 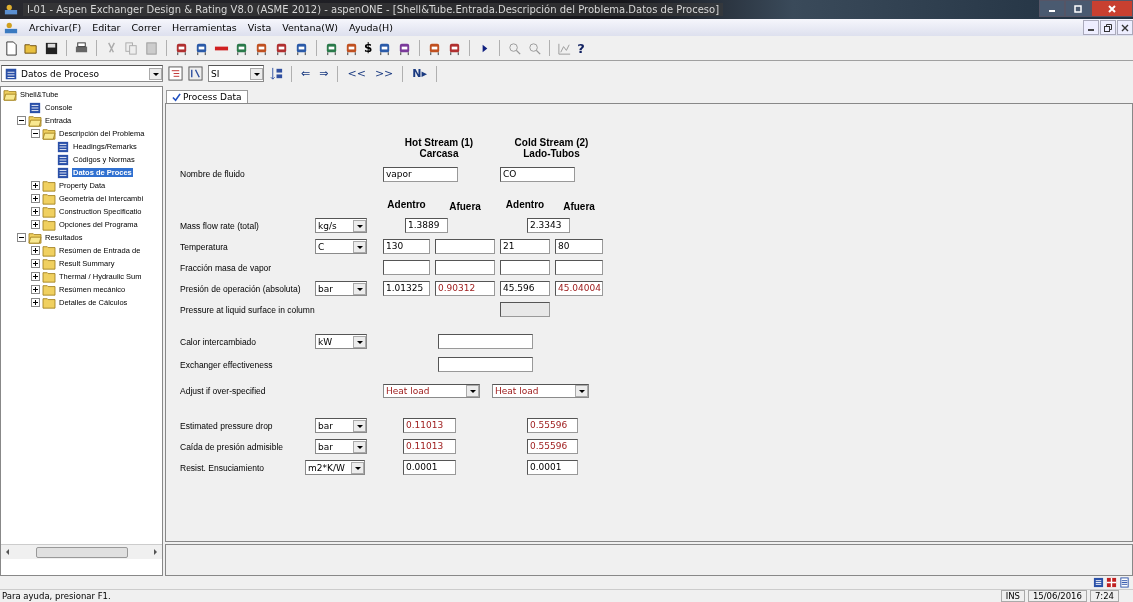 I want to click on input-field: 45.04004, so click(x=579, y=288).